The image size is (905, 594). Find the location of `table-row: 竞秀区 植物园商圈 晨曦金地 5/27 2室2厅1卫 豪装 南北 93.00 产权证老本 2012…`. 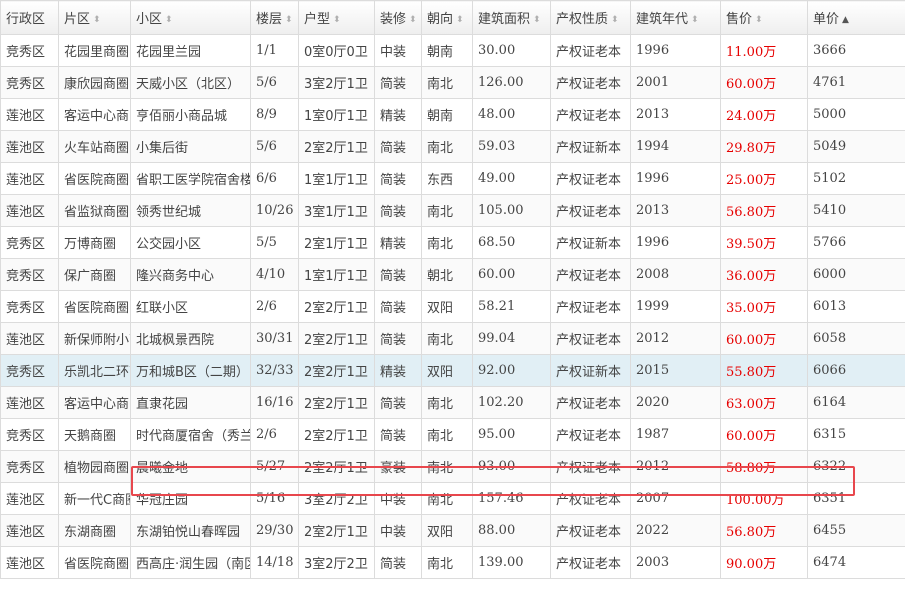

table-row: 竞秀区 植物园商圈 晨曦金地 5/27 2室2厅1卫 豪装 南北 93.00 产权证老本 2012… is located at coordinates (452, 466).